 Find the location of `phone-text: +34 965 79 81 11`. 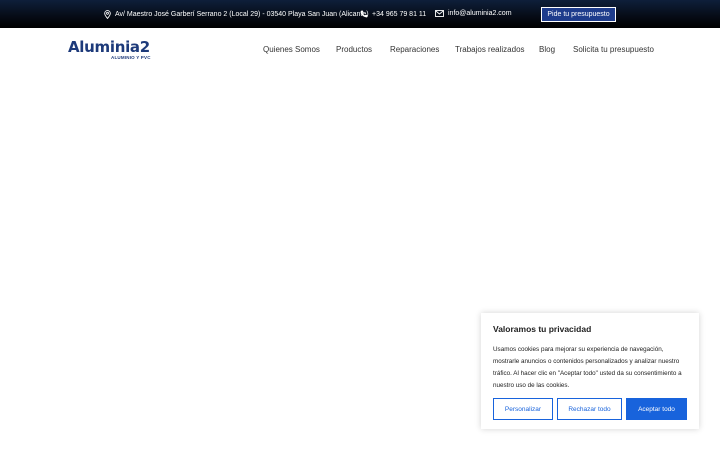

phone-text: +34 965 79 81 11 is located at coordinates (399, 14).